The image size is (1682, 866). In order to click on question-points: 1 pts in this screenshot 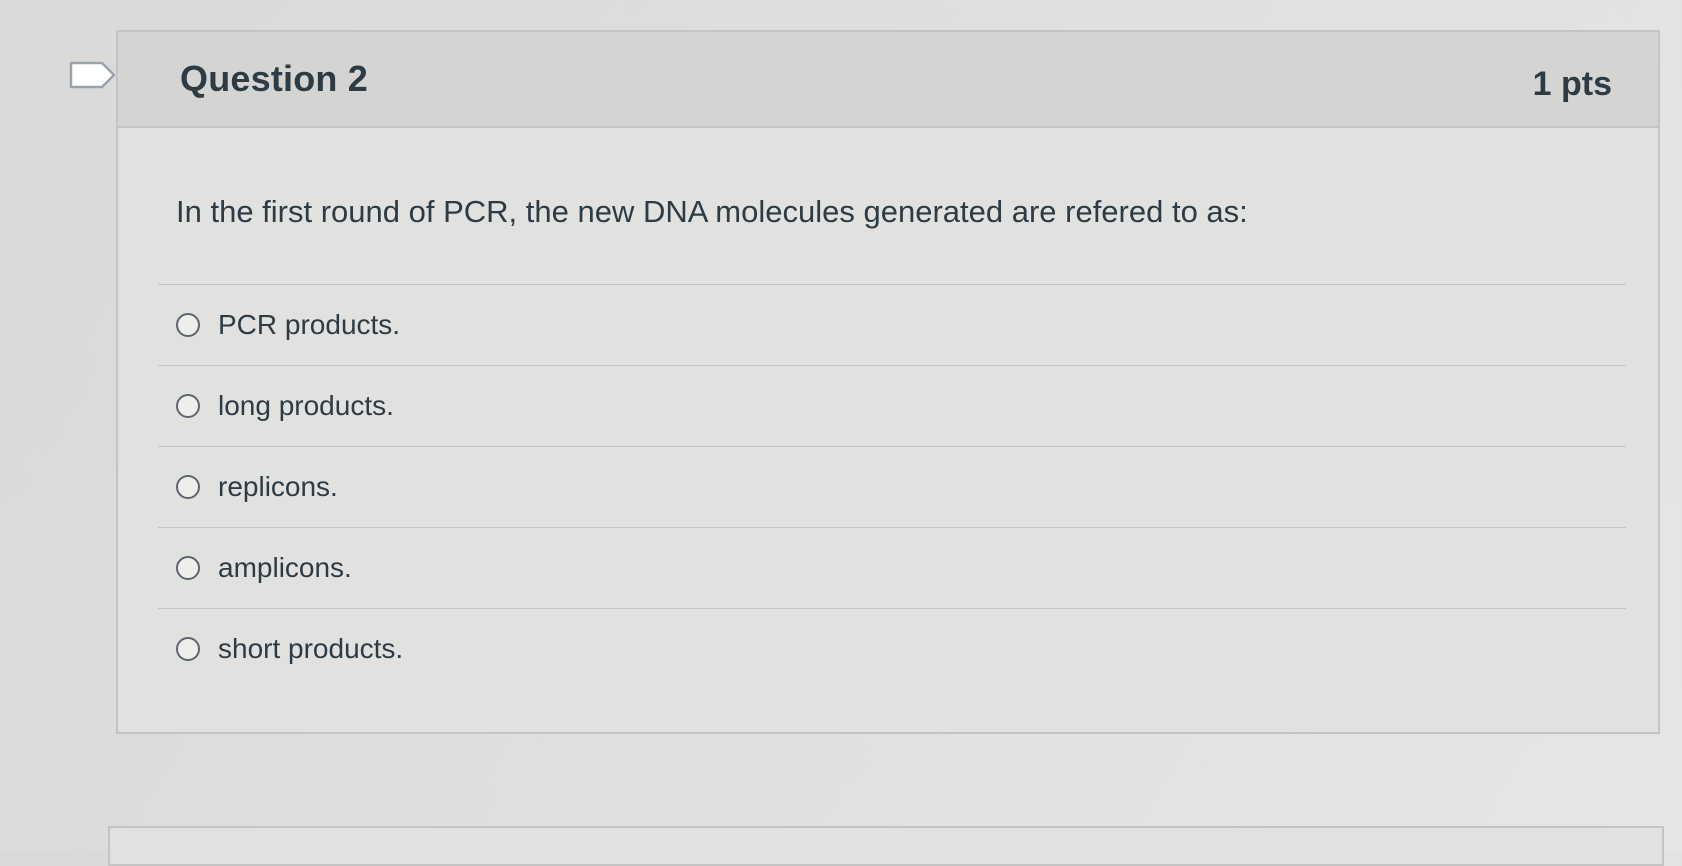, I will do `click(1572, 83)`.